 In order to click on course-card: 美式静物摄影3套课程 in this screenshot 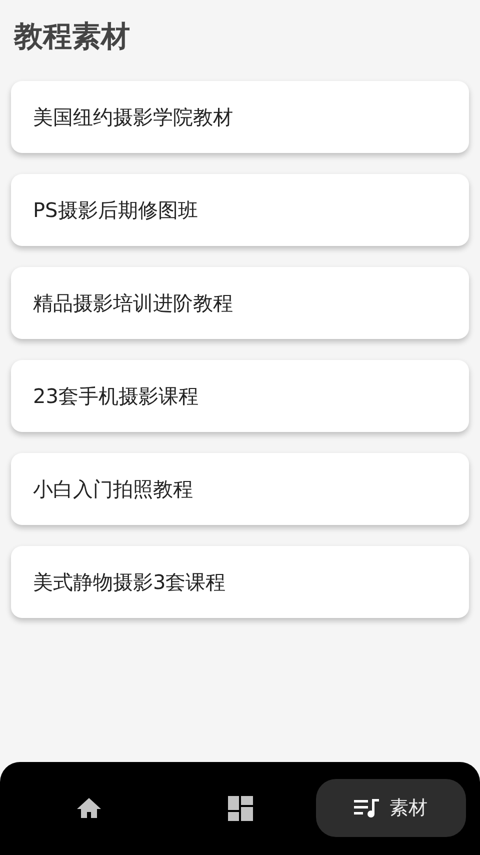, I will do `click(240, 582)`.